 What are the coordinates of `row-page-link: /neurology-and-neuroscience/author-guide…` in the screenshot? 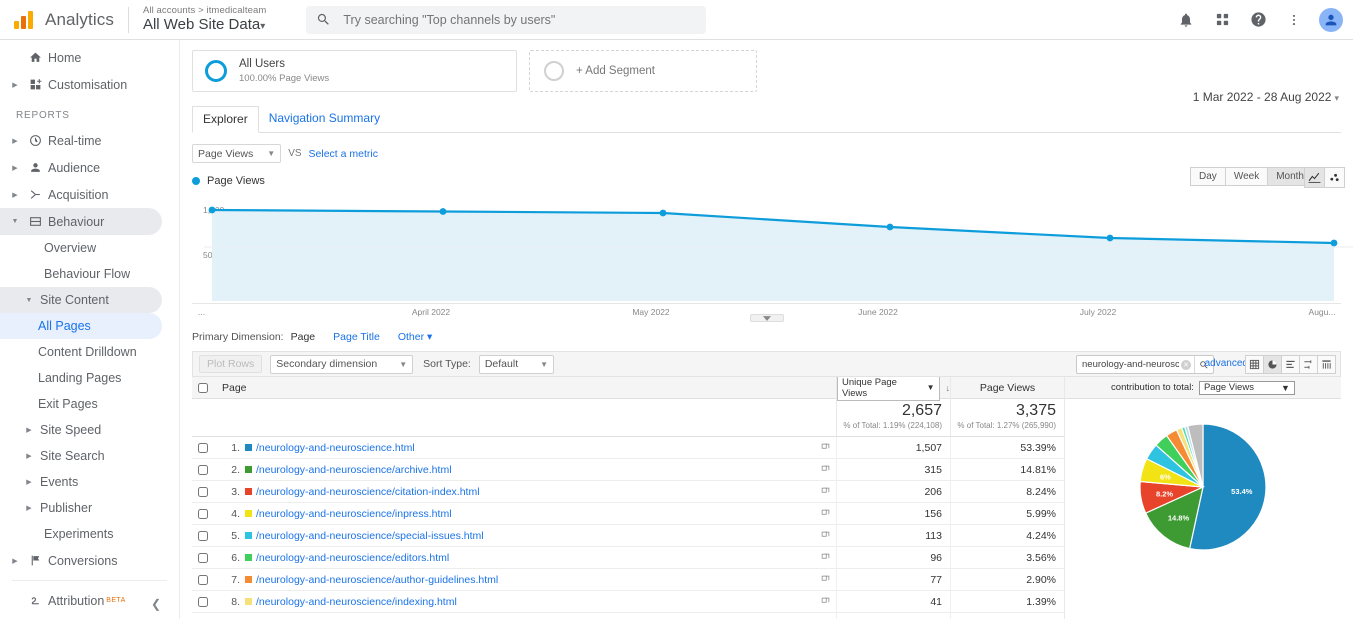 It's located at (535, 580).